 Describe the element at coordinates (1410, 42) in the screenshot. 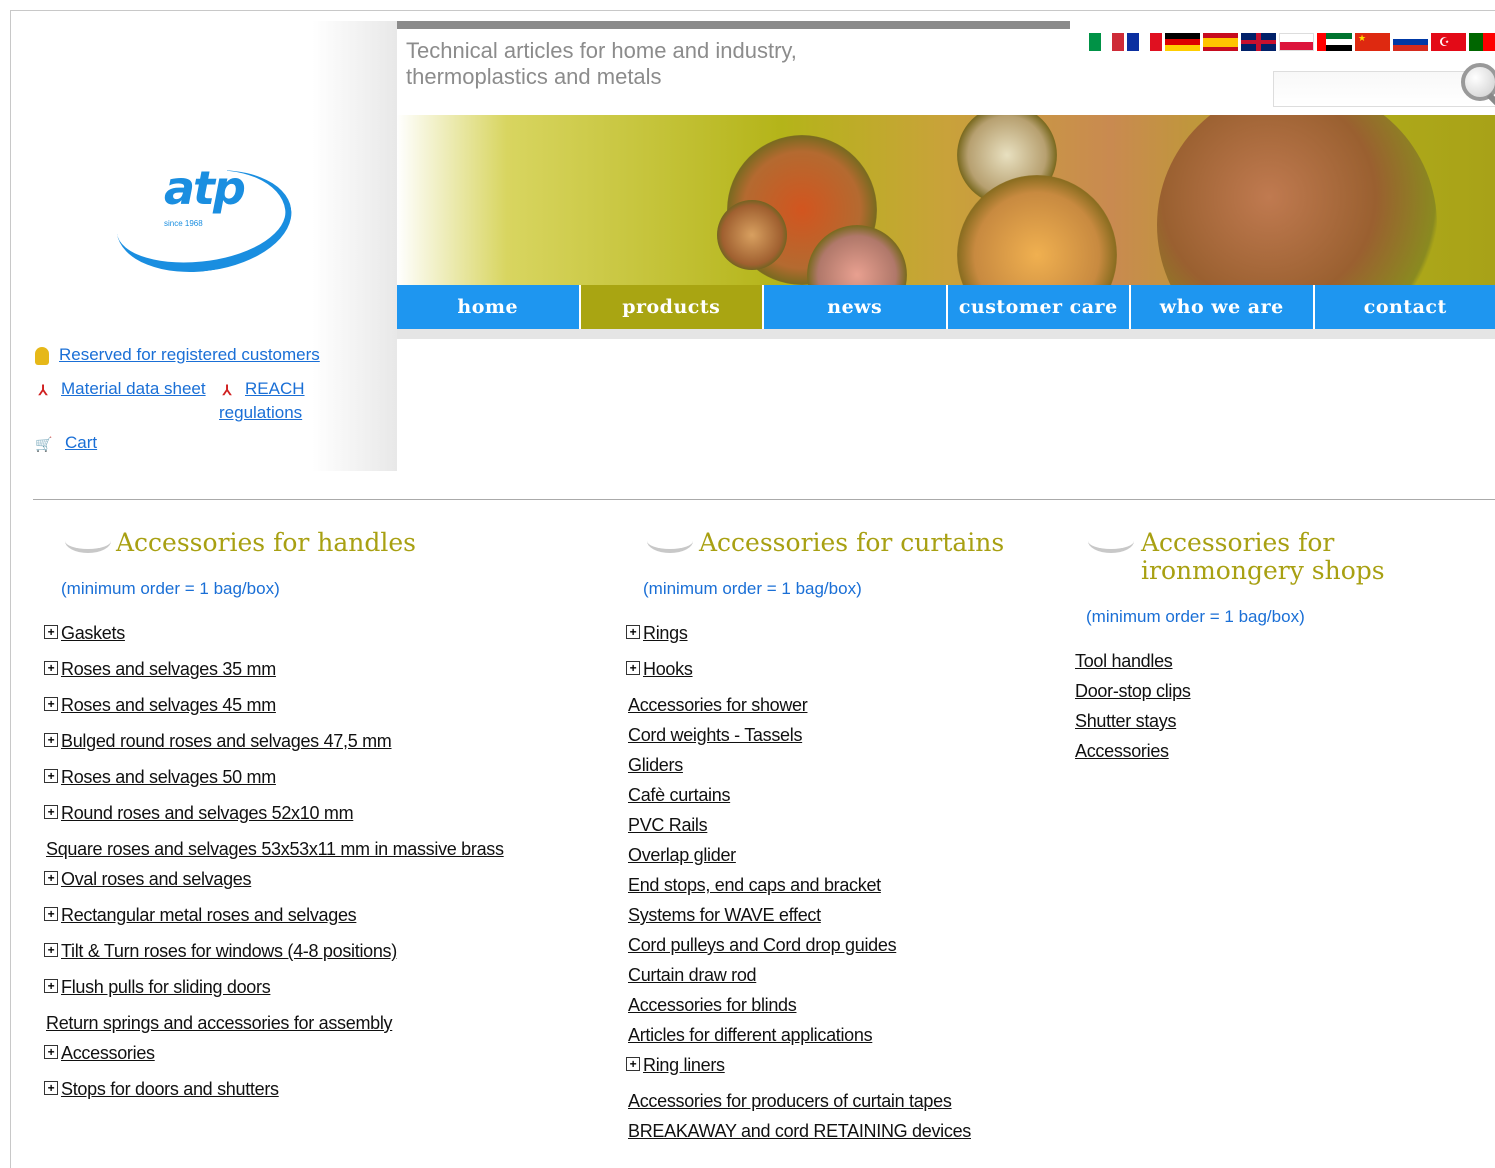

I see `russia-flag` at that location.